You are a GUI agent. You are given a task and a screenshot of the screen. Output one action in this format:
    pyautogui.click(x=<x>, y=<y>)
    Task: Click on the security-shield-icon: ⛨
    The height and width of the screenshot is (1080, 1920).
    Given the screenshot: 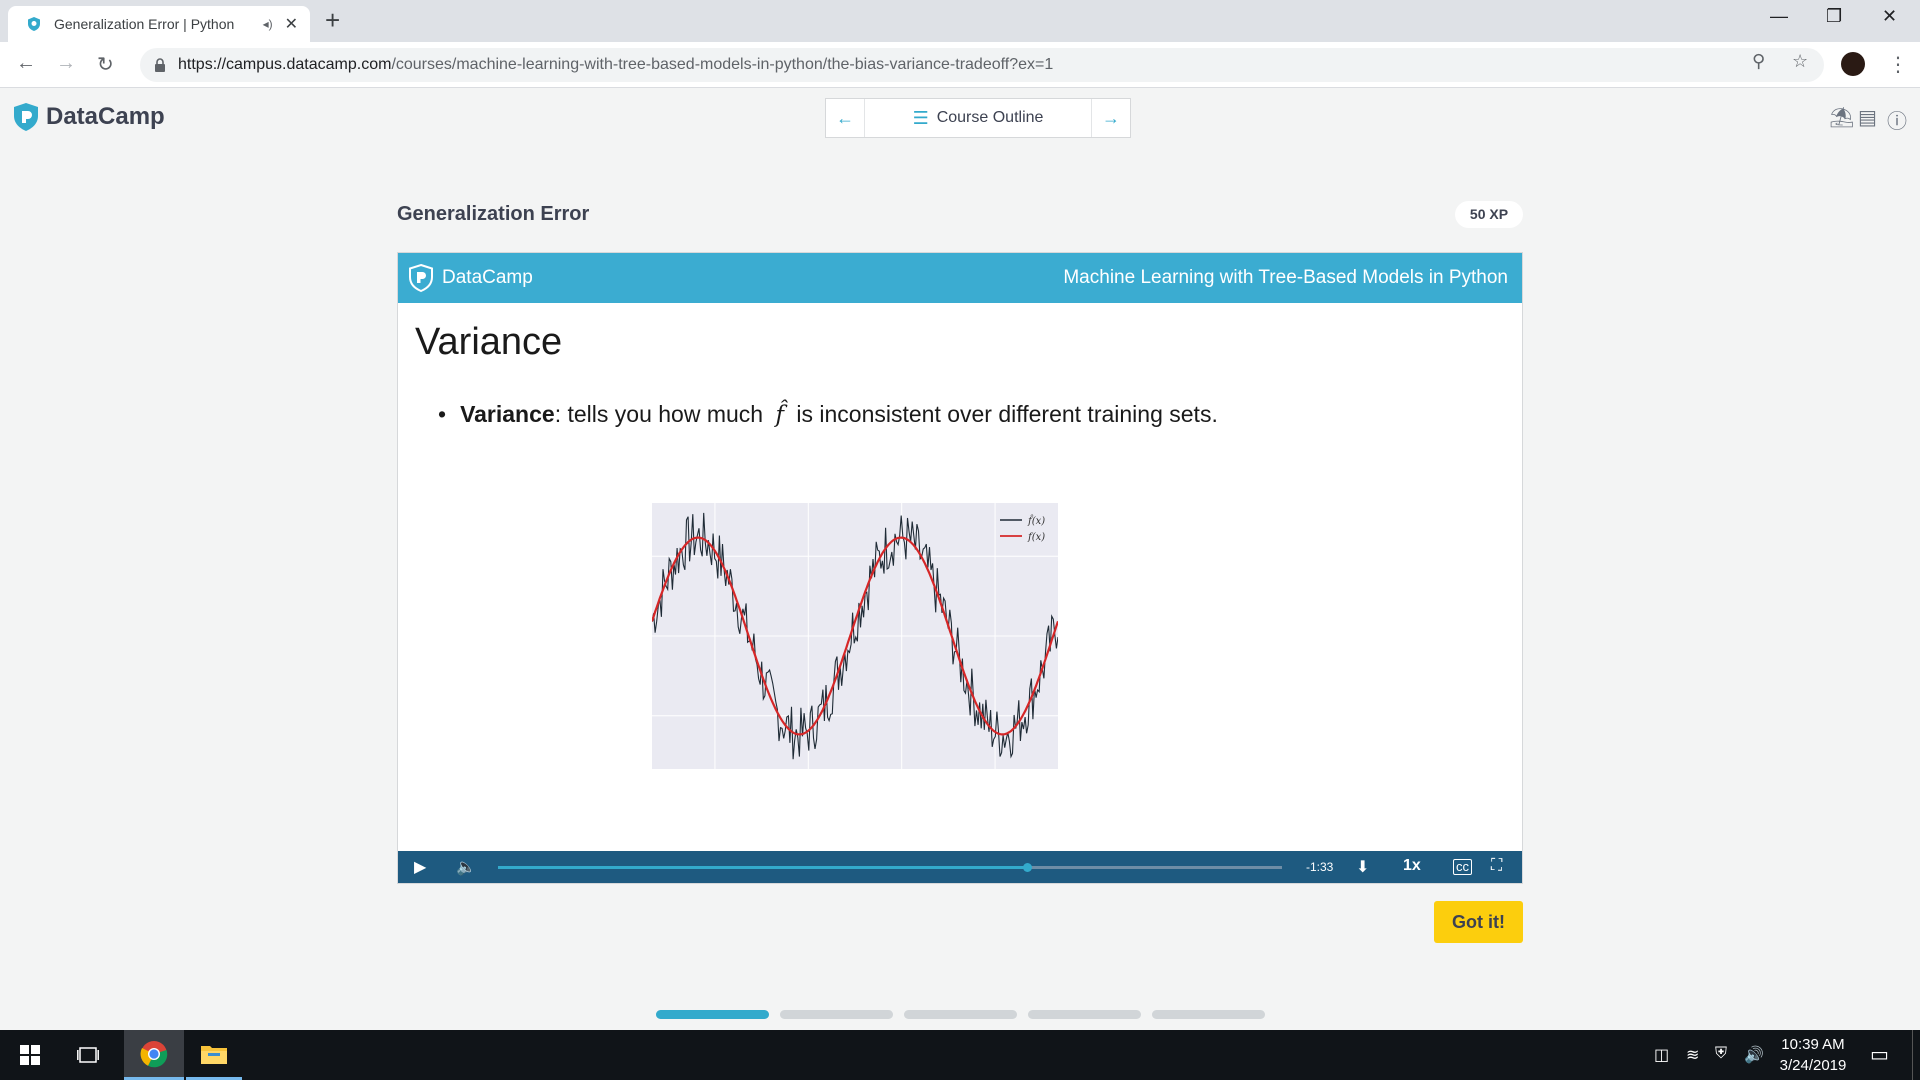 What is the action you would take?
    pyautogui.click(x=1721, y=1054)
    